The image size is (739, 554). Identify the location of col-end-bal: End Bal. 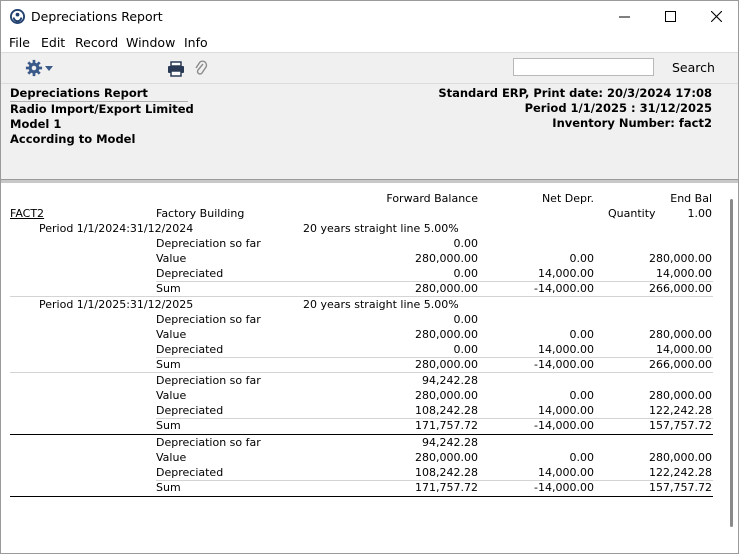
(691, 198).